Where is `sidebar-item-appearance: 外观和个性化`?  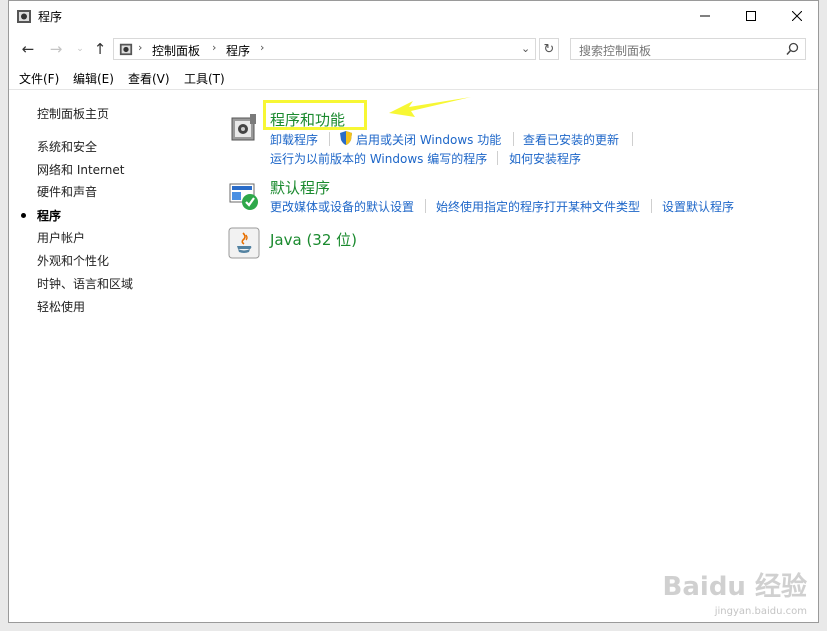 sidebar-item-appearance: 外观和个性化 is located at coordinates (73, 260).